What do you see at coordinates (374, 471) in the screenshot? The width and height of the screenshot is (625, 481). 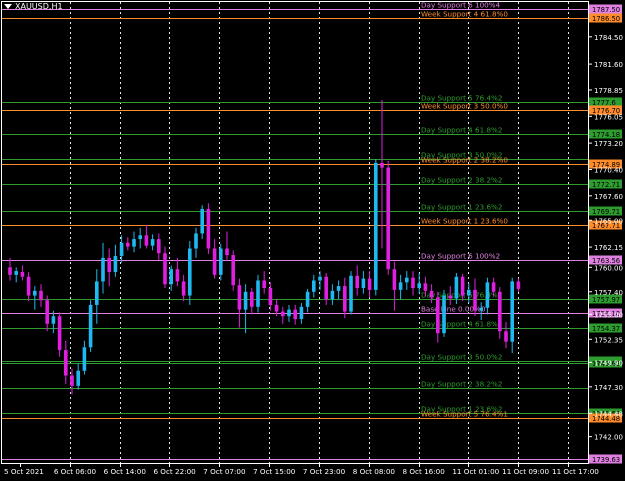 I see `x-tick-label: 8 Oct 08:00` at bounding box center [374, 471].